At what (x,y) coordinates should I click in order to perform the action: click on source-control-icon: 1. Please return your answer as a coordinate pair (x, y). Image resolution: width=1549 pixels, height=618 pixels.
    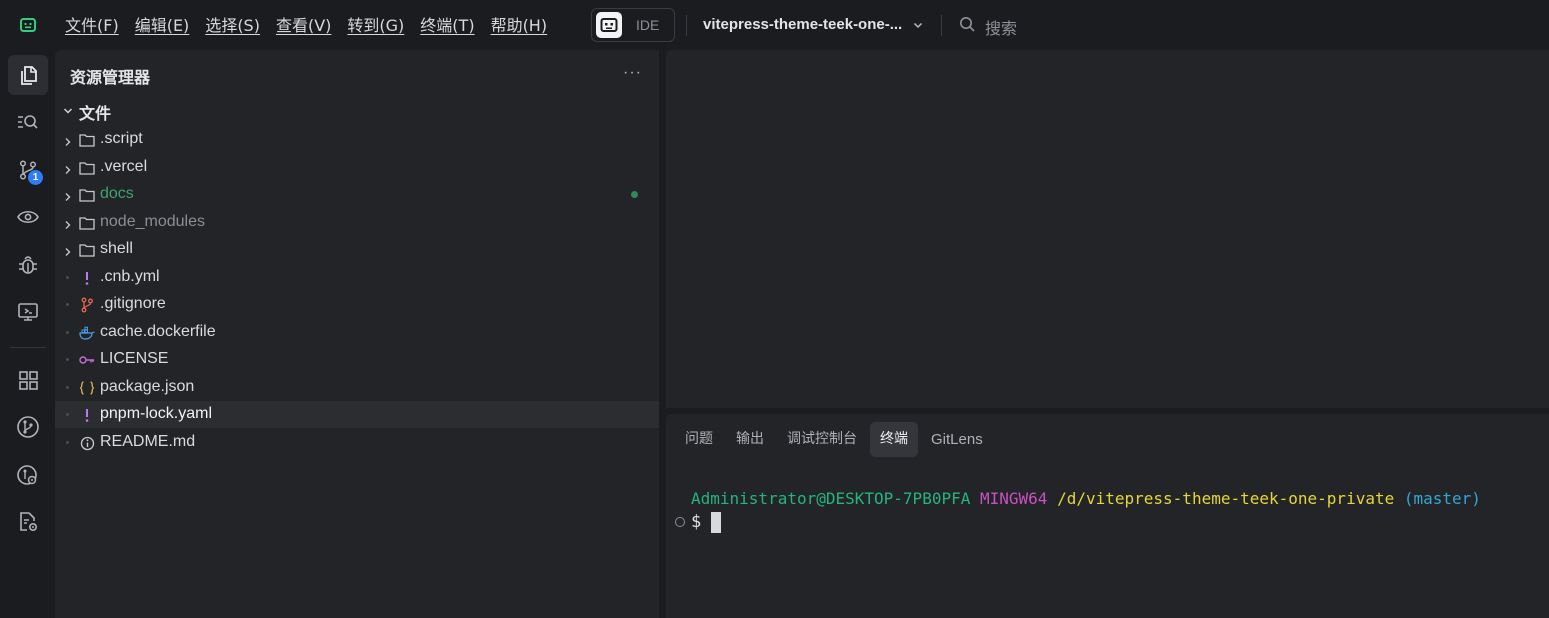
    Looking at the image, I should click on (28, 170).